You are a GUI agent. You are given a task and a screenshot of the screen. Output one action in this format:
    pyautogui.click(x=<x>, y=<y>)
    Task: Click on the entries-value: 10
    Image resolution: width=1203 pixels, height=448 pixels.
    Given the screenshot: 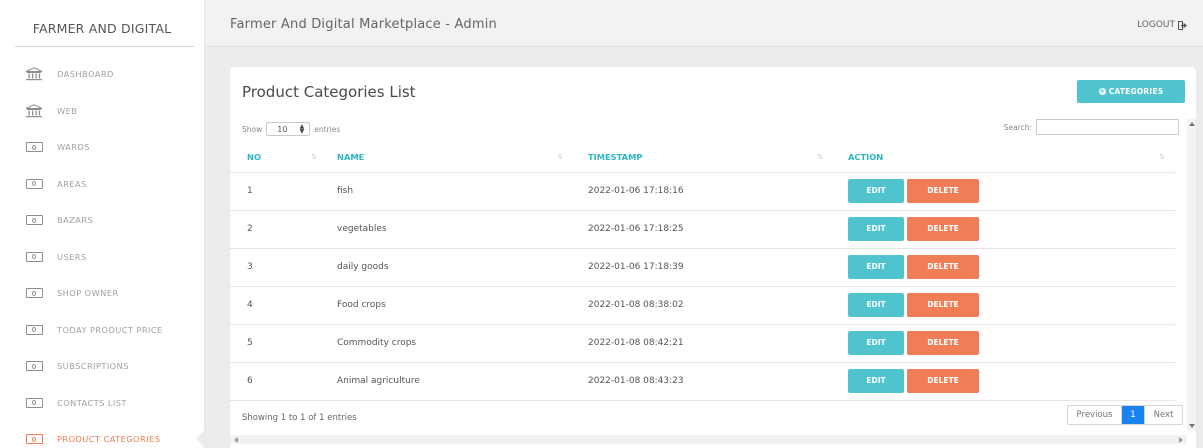 What is the action you would take?
    pyautogui.click(x=282, y=129)
    